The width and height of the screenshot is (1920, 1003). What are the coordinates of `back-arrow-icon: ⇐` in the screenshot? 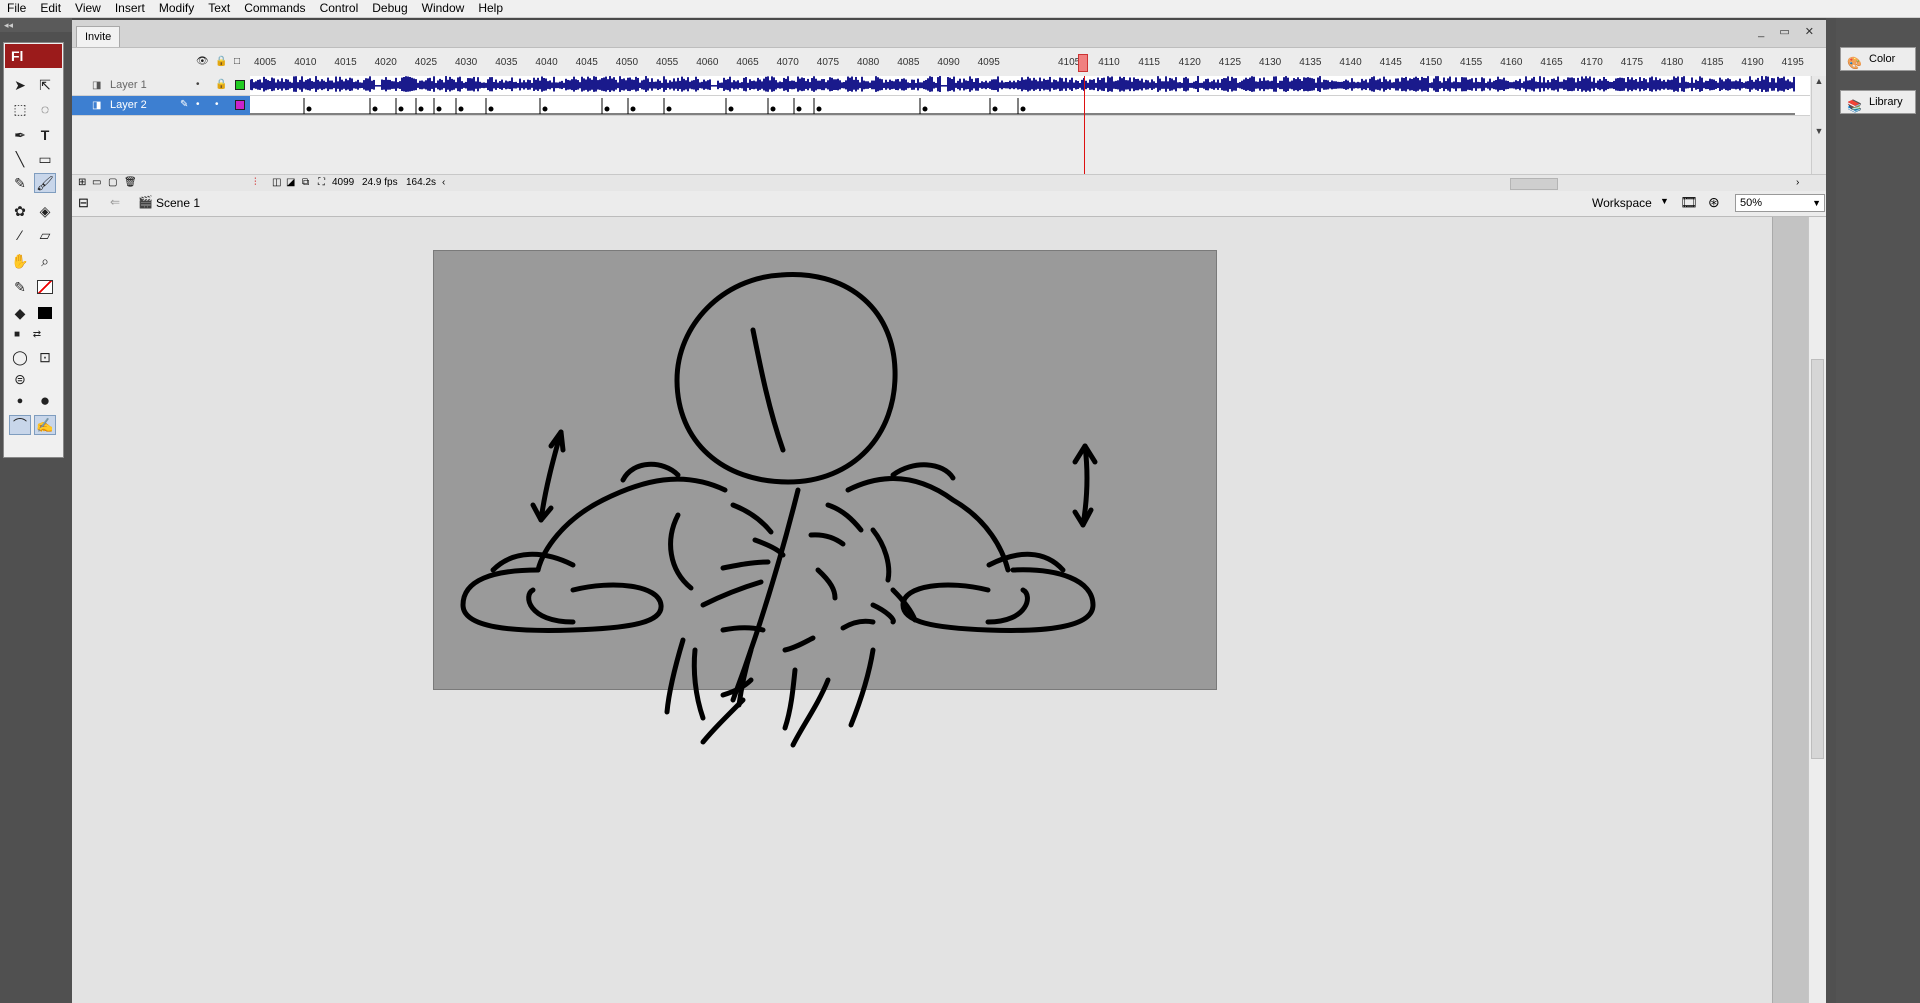 It's located at (115, 202).